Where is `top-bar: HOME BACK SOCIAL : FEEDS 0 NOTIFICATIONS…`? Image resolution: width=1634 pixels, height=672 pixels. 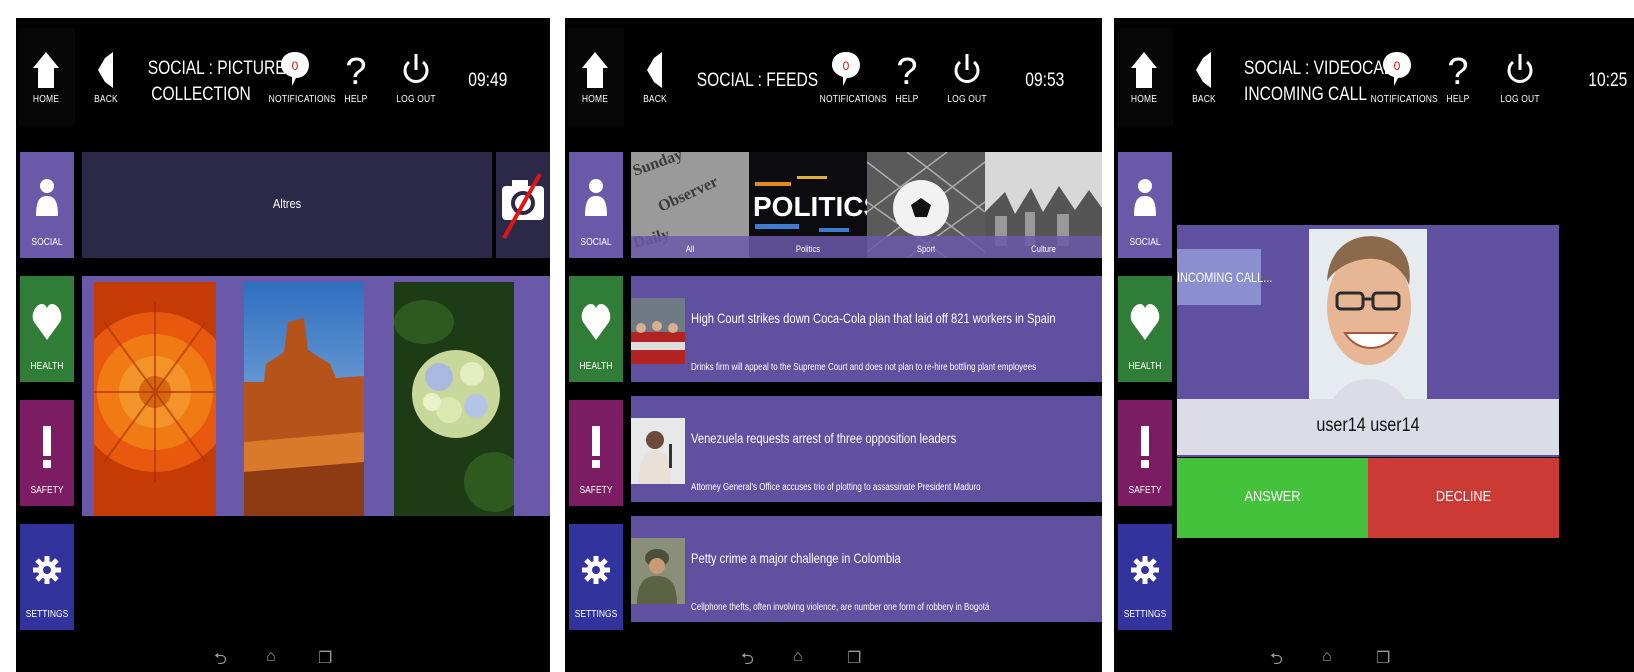
top-bar: HOME BACK SOCIAL : FEEDS 0 NOTIFICATIONS… is located at coordinates (833, 73).